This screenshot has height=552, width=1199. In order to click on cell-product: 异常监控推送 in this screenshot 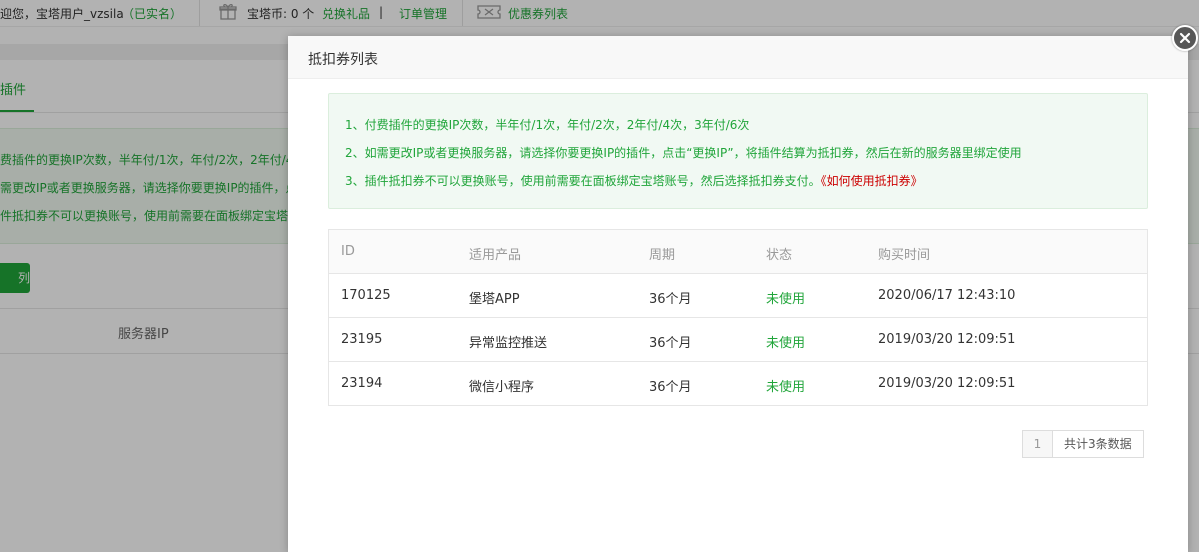, I will do `click(508, 343)`.